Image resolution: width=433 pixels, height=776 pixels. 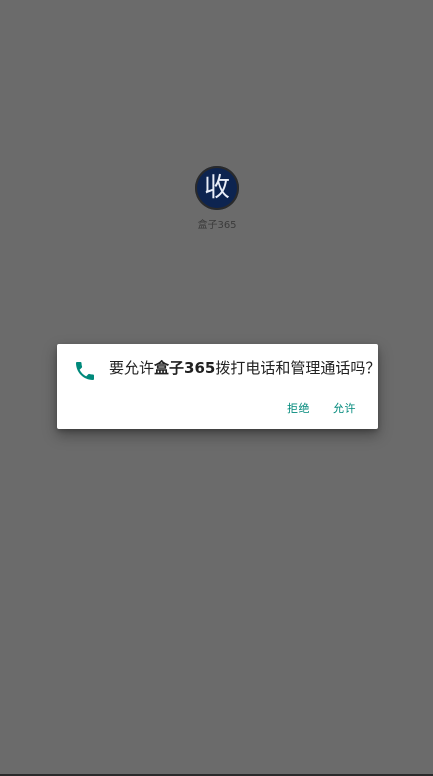 What do you see at coordinates (298, 368) in the screenshot?
I see `message-suffix: 拨打电话和管理通话吗？` at bounding box center [298, 368].